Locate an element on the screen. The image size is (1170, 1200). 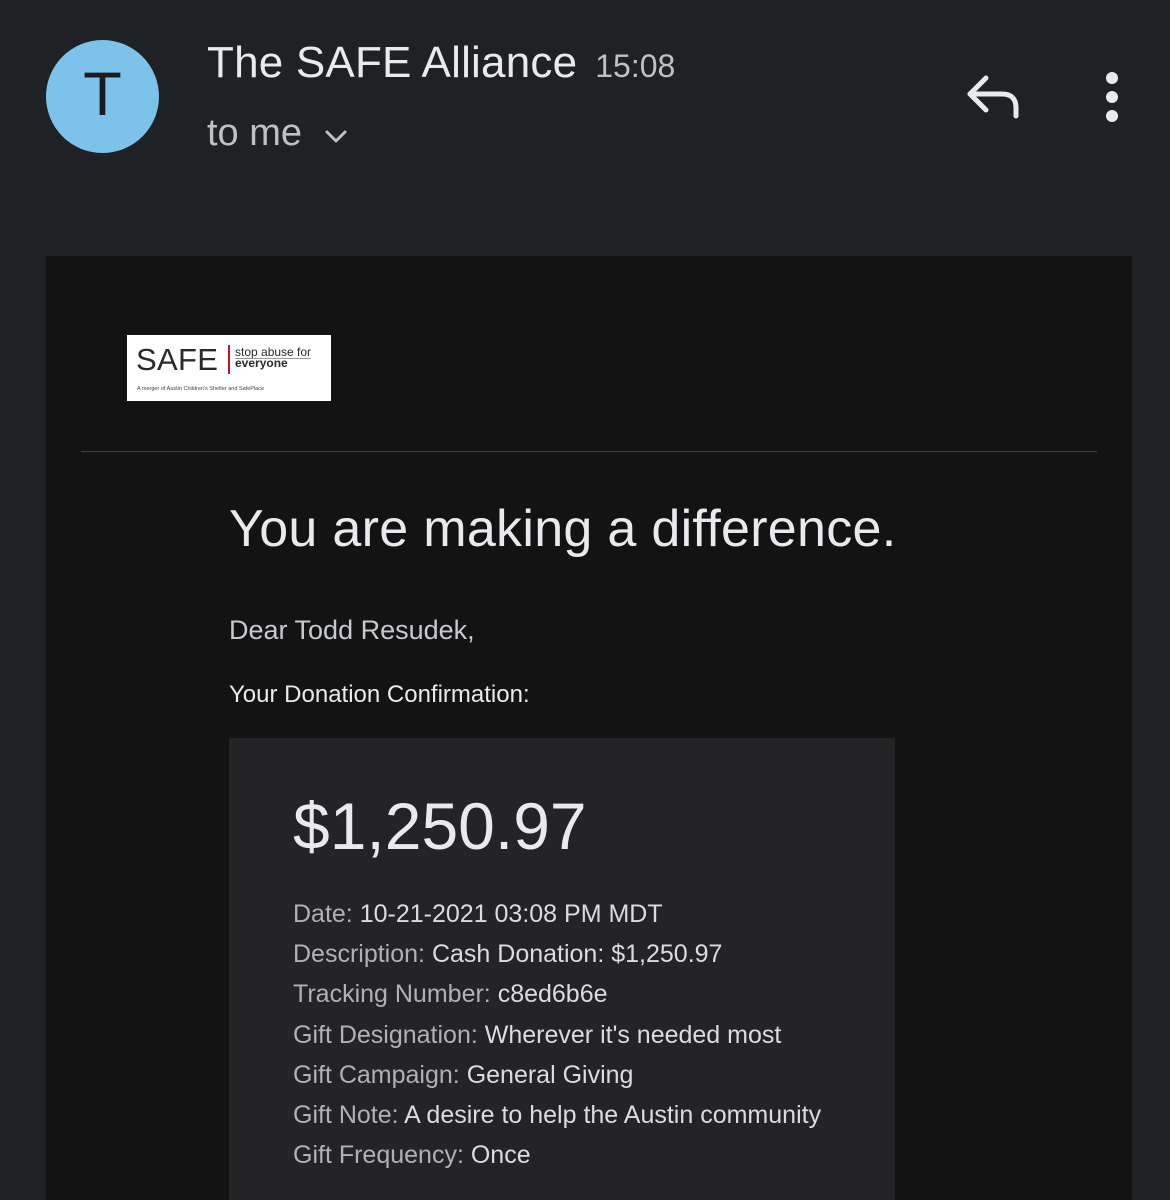
detail-row-date: Date: 10-21-2021 03:08 PM MDT is located at coordinates (557, 914).